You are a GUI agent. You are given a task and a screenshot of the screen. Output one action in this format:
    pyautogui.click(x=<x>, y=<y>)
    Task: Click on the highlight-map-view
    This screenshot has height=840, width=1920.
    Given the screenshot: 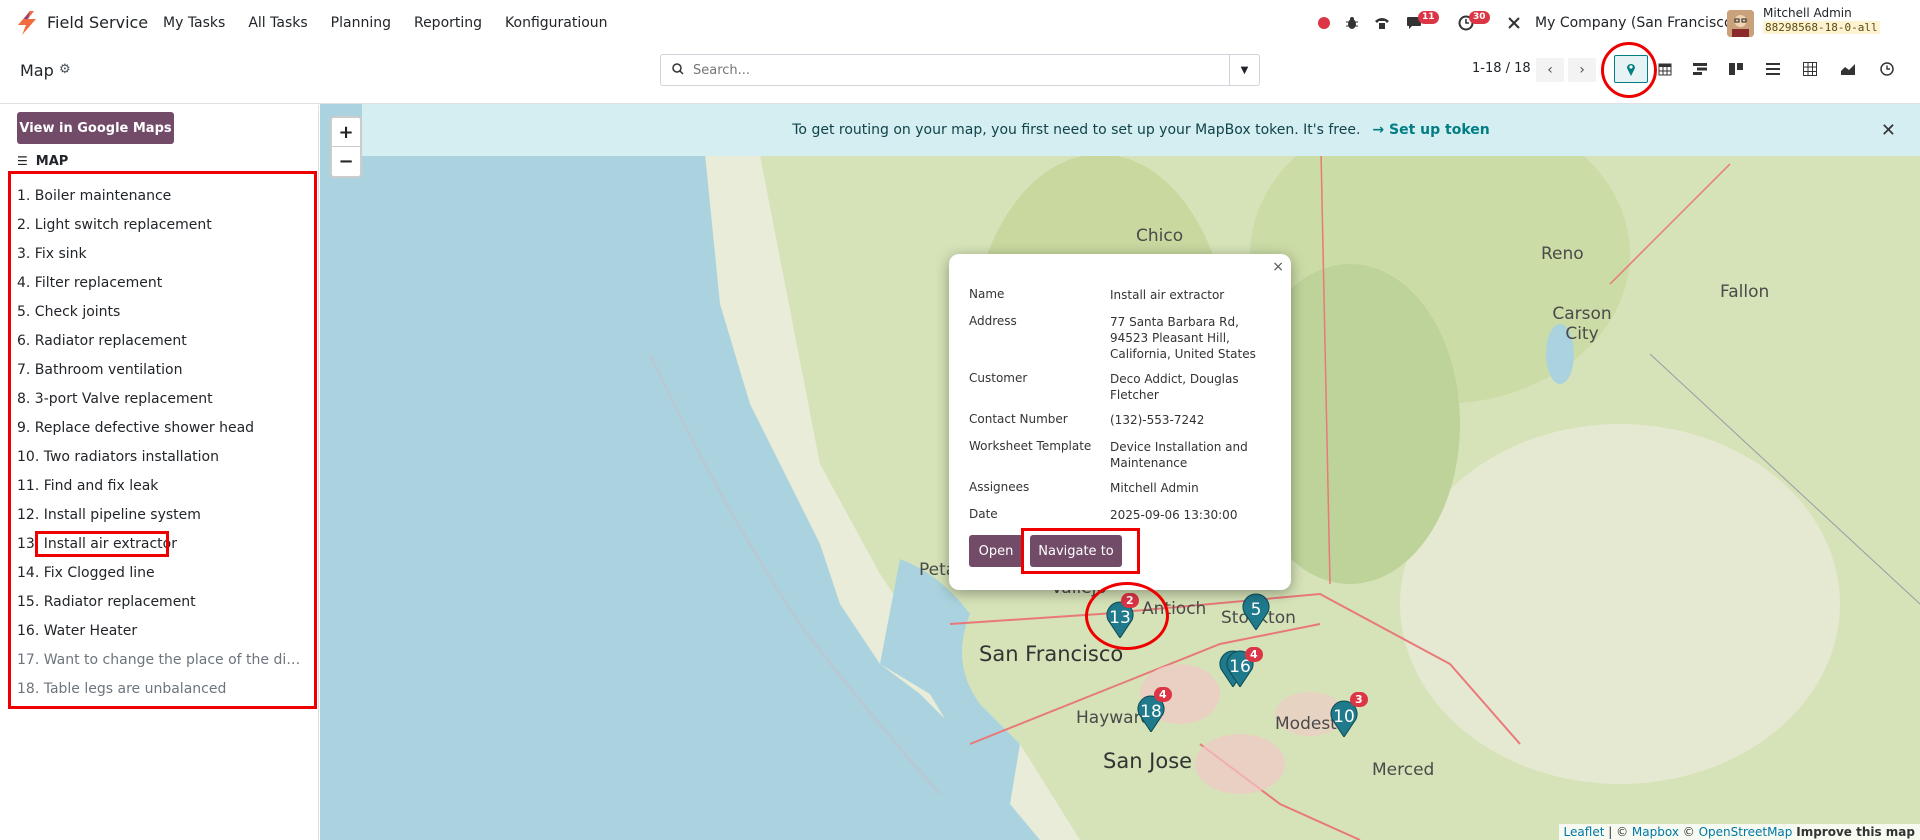 What is the action you would take?
    pyautogui.click(x=1629, y=70)
    